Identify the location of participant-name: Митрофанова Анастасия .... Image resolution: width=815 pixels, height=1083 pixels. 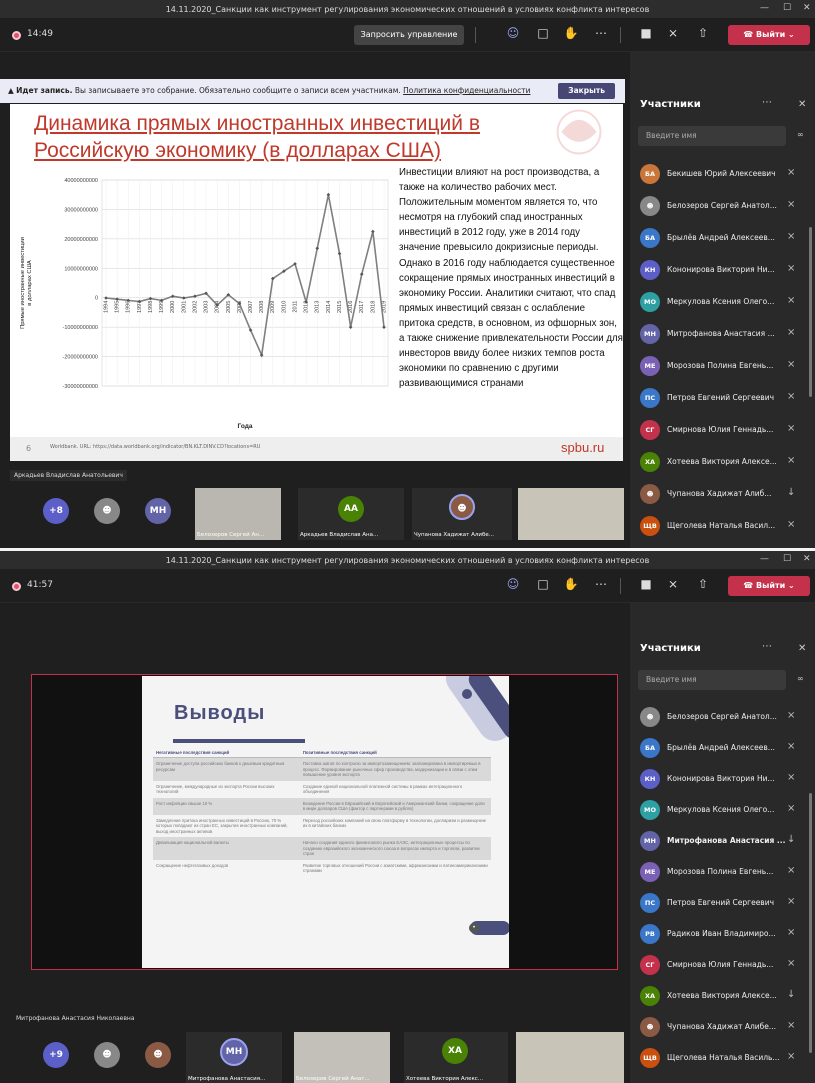
(726, 840).